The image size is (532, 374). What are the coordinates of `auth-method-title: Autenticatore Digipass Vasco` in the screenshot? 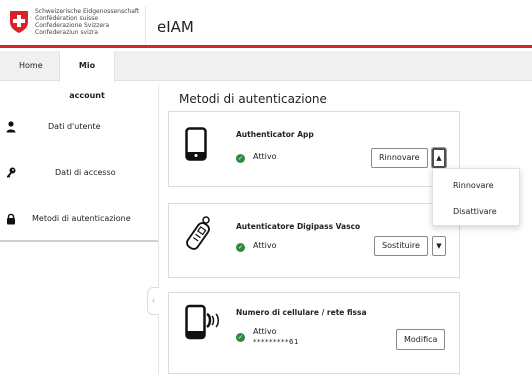 It's located at (298, 226).